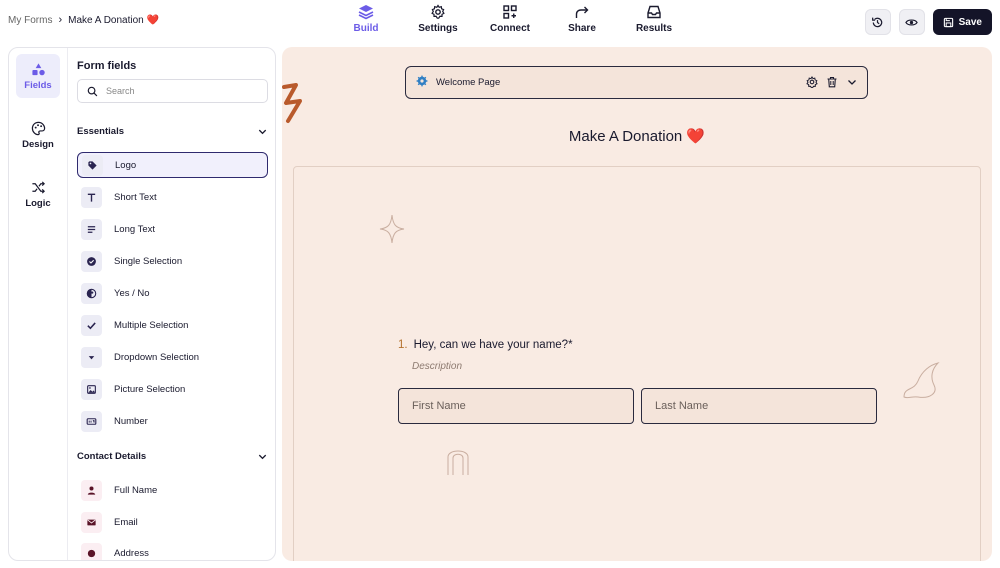  Describe the element at coordinates (91, 229) in the screenshot. I see `paragraph-icon` at that location.